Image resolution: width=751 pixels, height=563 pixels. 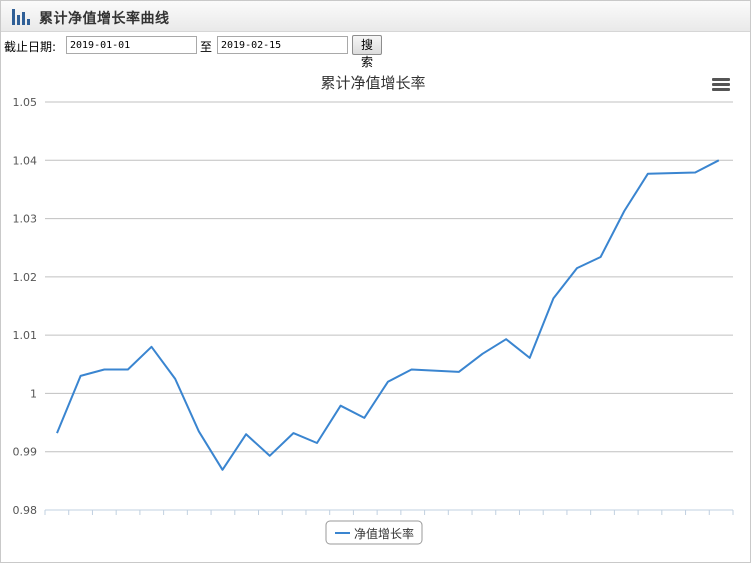 What do you see at coordinates (25, 452) in the screenshot?
I see `y-tick-label: 0.99` at bounding box center [25, 452].